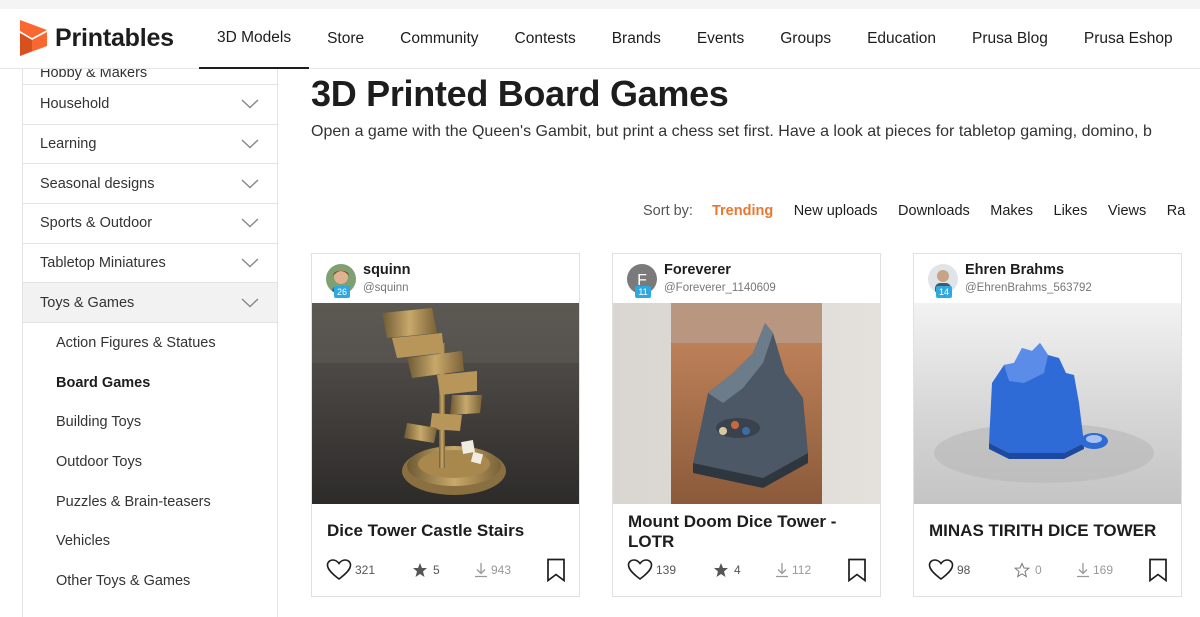  Describe the element at coordinates (1127, 211) in the screenshot. I see `sort-views: Views` at that location.